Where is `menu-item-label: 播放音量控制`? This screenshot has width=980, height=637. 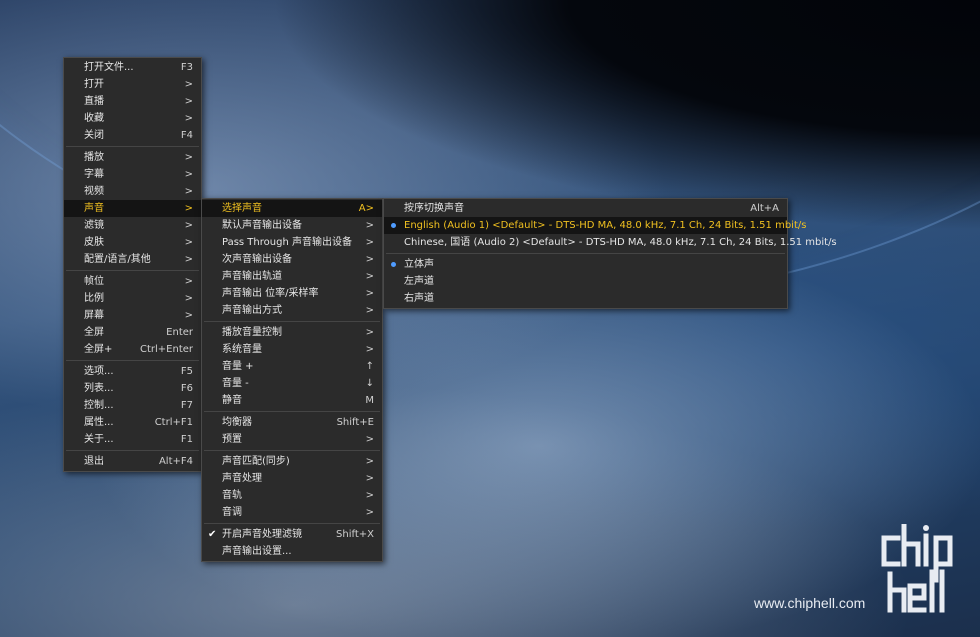
menu-item-label: 播放音量控制 is located at coordinates (252, 332).